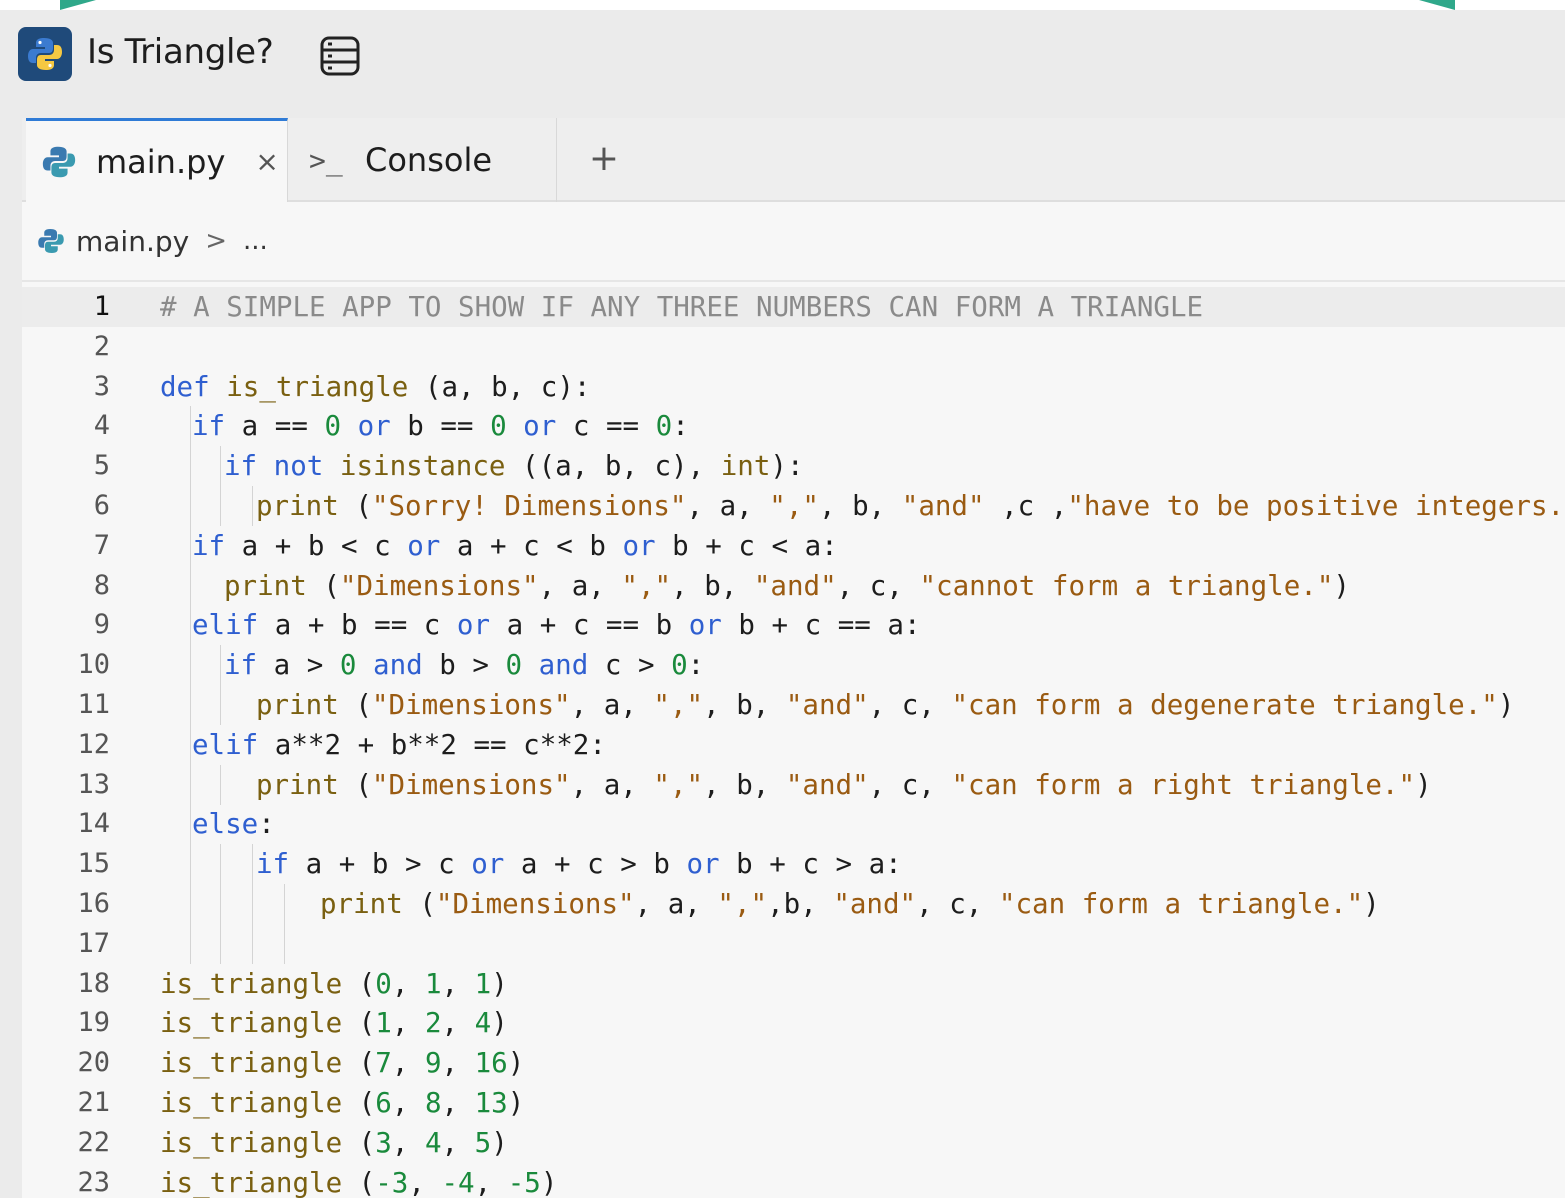 This screenshot has height=1198, width=1565. I want to click on code-line: 23 is_triangle (-3, -4, -5), so click(793, 1180).